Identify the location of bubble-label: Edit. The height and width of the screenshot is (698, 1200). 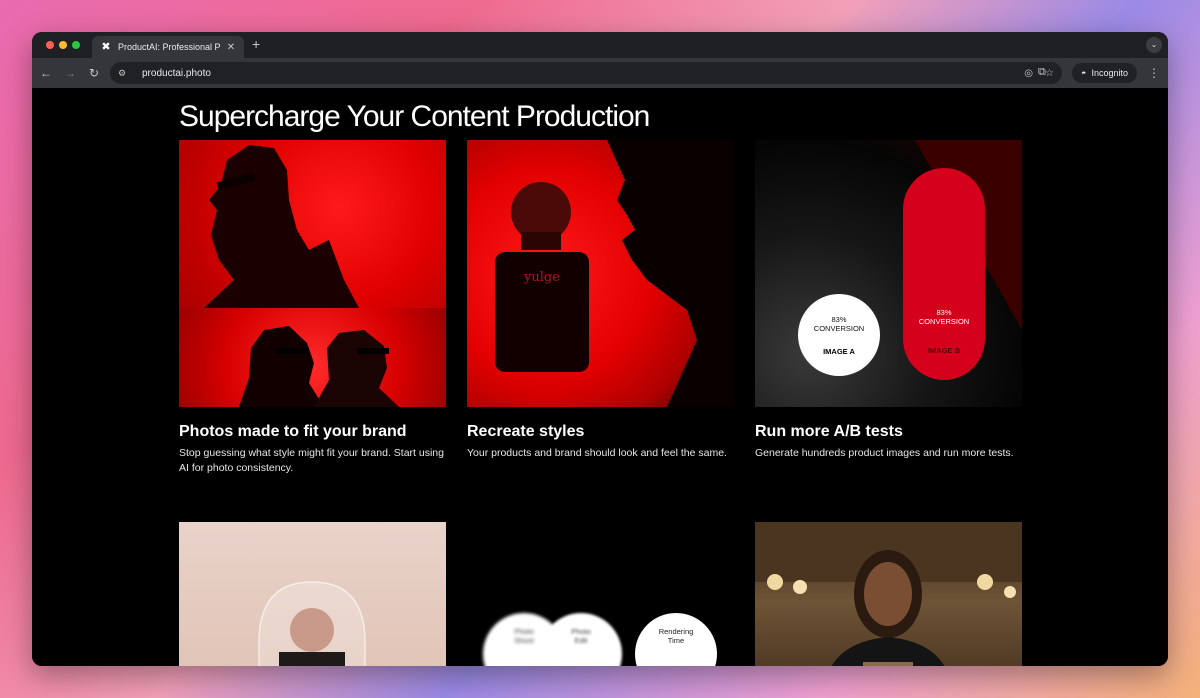
(581, 640).